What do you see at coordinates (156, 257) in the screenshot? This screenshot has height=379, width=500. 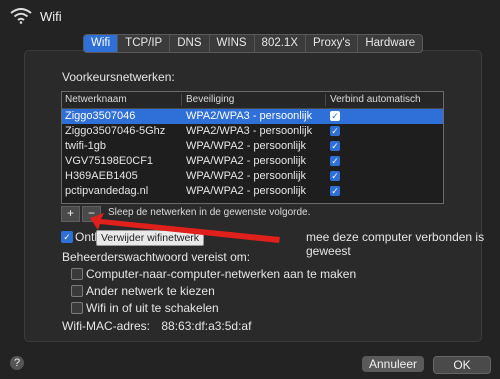 I see `admin-password-label: Beheerderswachtwoord vereist om:` at bounding box center [156, 257].